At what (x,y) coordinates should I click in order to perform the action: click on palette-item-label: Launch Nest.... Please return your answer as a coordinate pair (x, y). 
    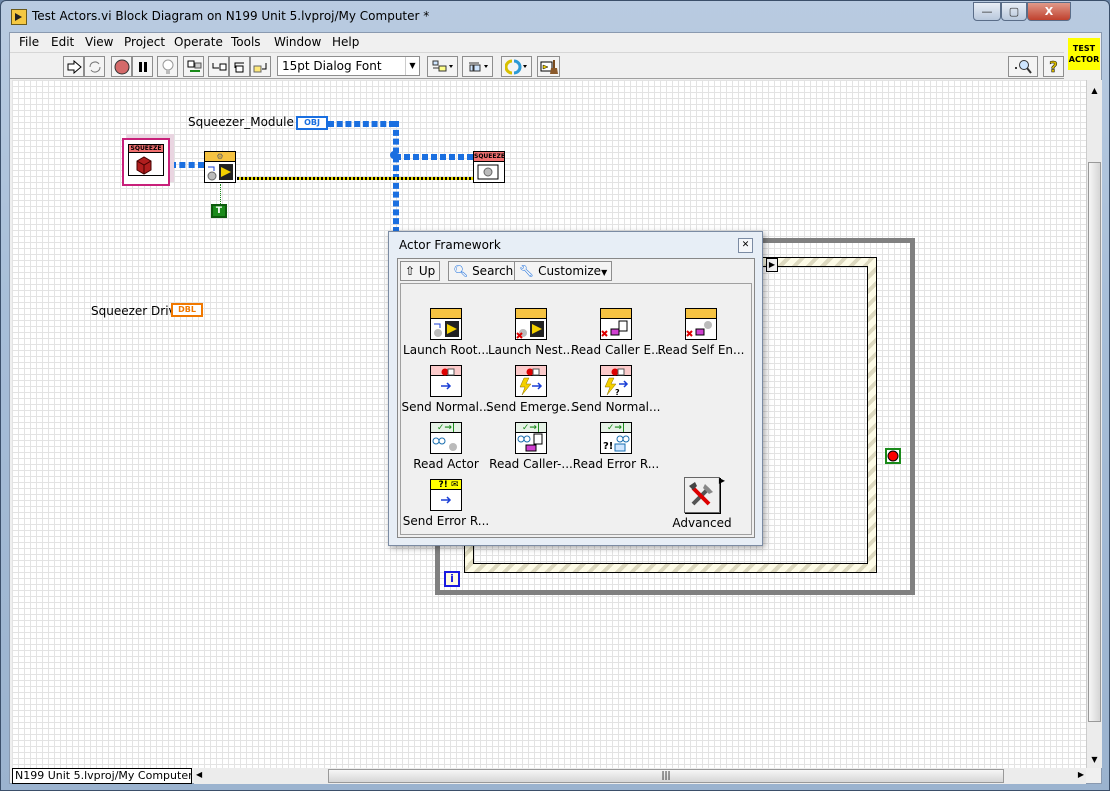
    Looking at the image, I should click on (531, 350).